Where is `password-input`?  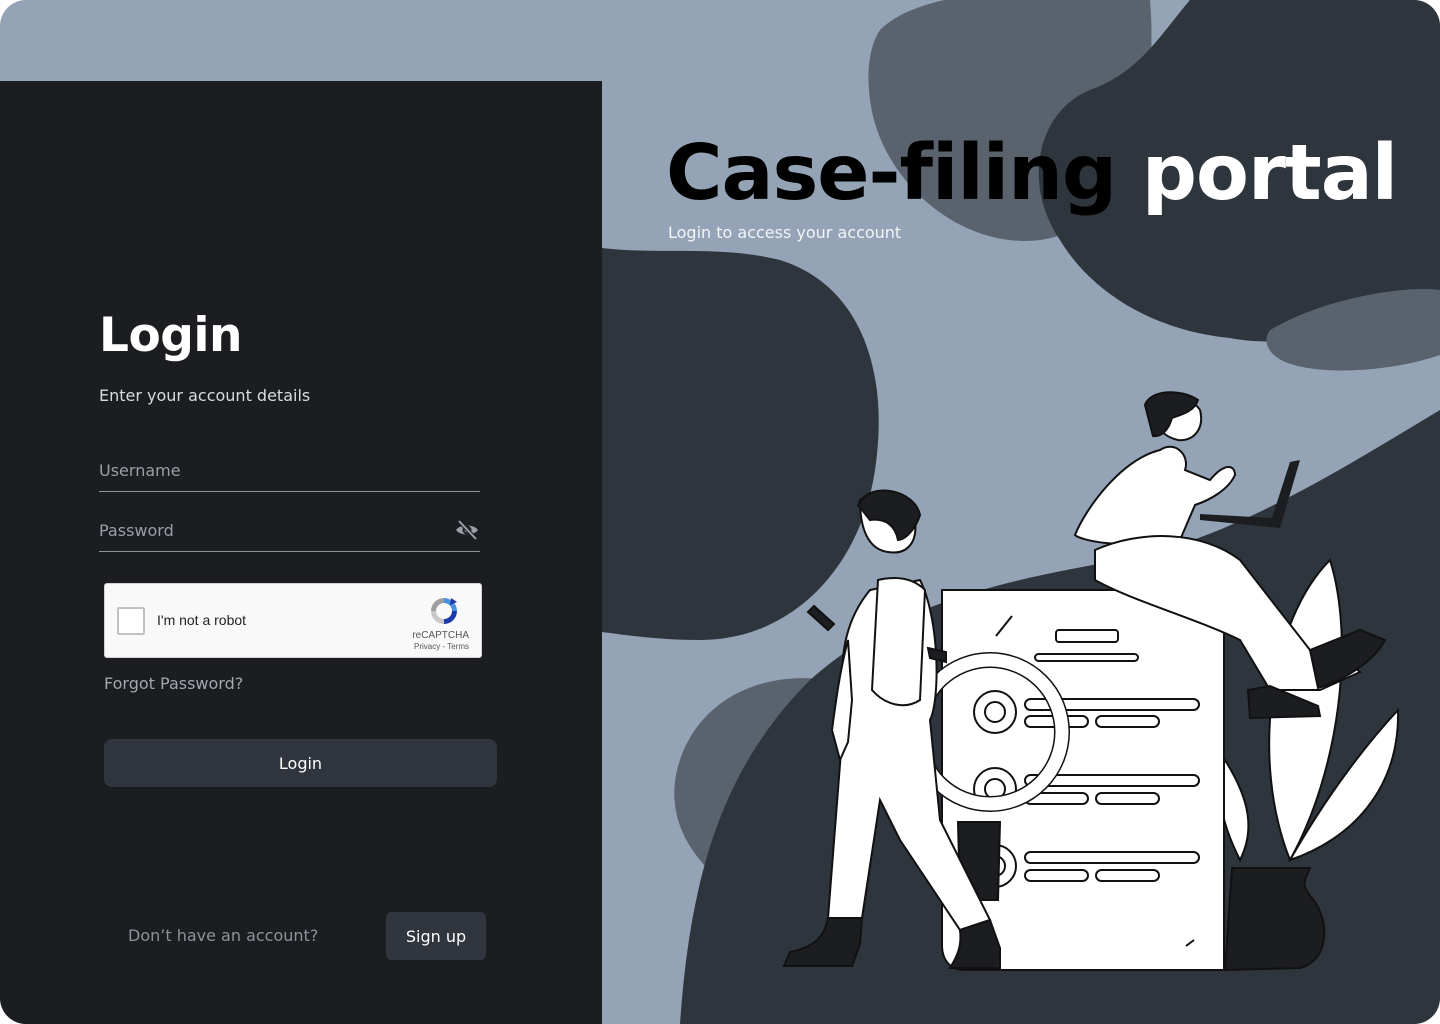 password-input is located at coordinates (269, 530).